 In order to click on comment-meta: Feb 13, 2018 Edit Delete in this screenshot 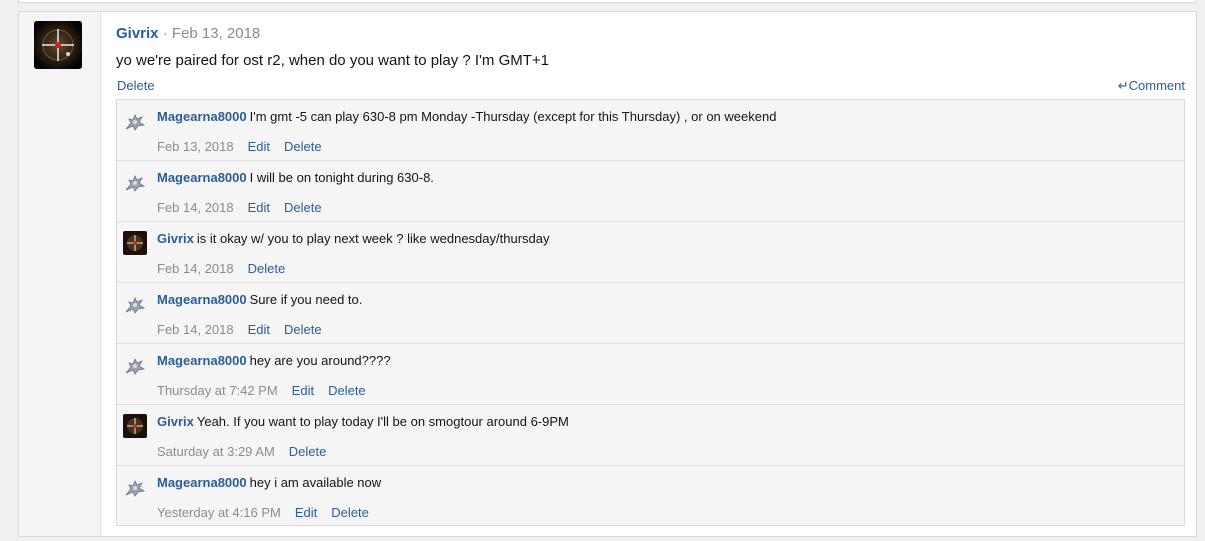, I will do `click(239, 146)`.